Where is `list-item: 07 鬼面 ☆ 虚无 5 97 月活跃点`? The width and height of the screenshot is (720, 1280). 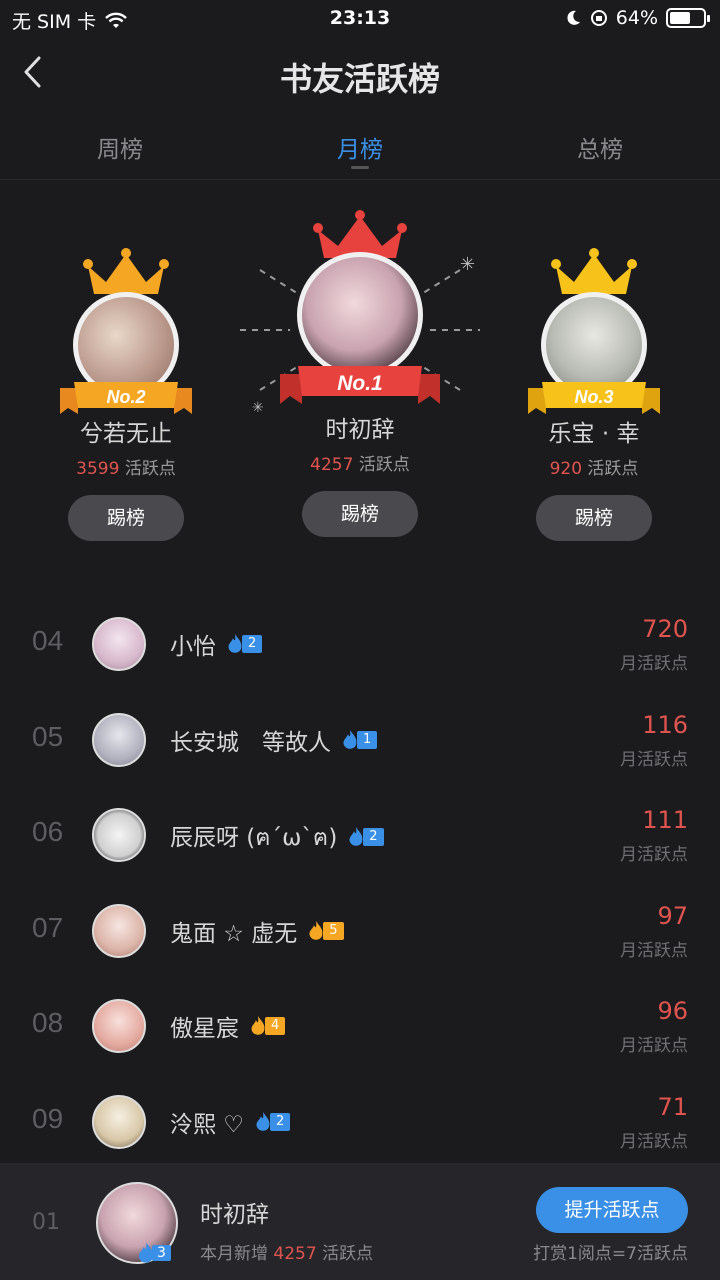 list-item: 07 鬼面 ☆ 虚无 5 97 月活跃点 is located at coordinates (360, 932).